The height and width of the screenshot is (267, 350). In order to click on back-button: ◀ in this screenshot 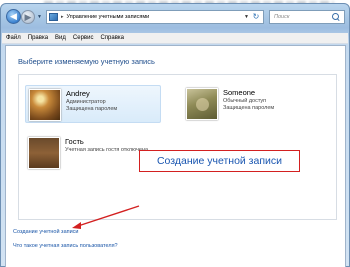, I will do `click(13, 16)`.